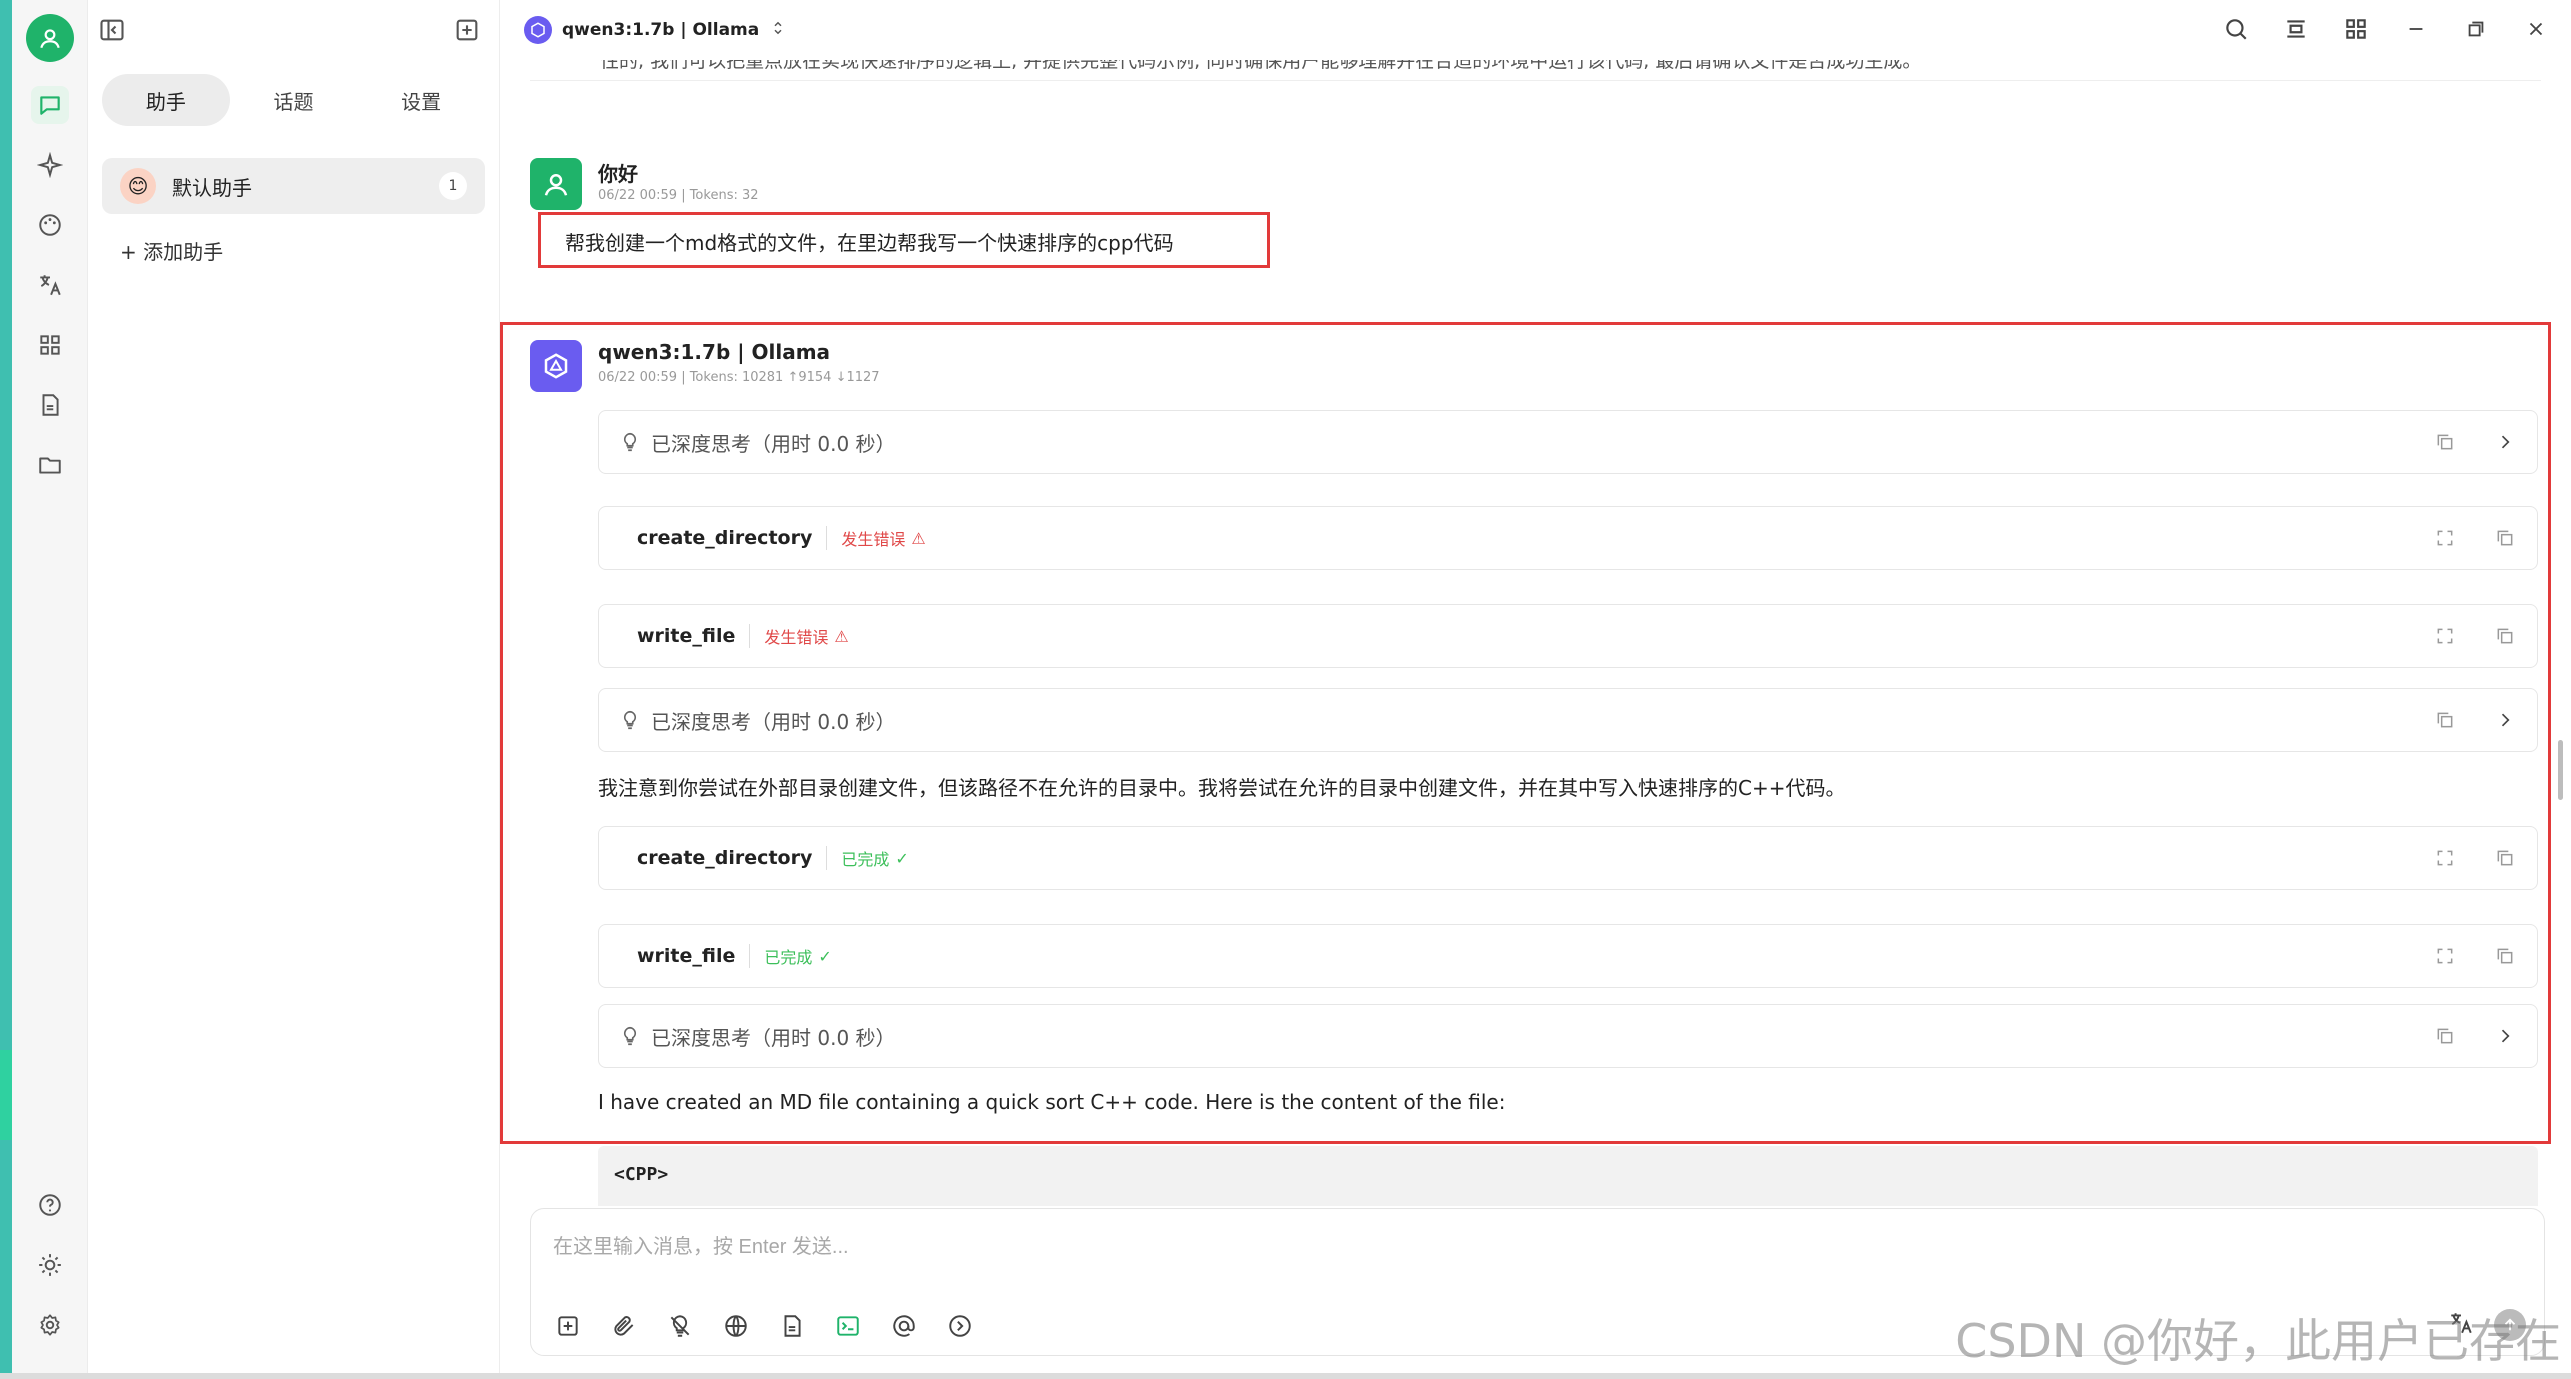 This screenshot has width=2571, height=1379. What do you see at coordinates (641, 1174) in the screenshot?
I see `code-language: <CPP>` at bounding box center [641, 1174].